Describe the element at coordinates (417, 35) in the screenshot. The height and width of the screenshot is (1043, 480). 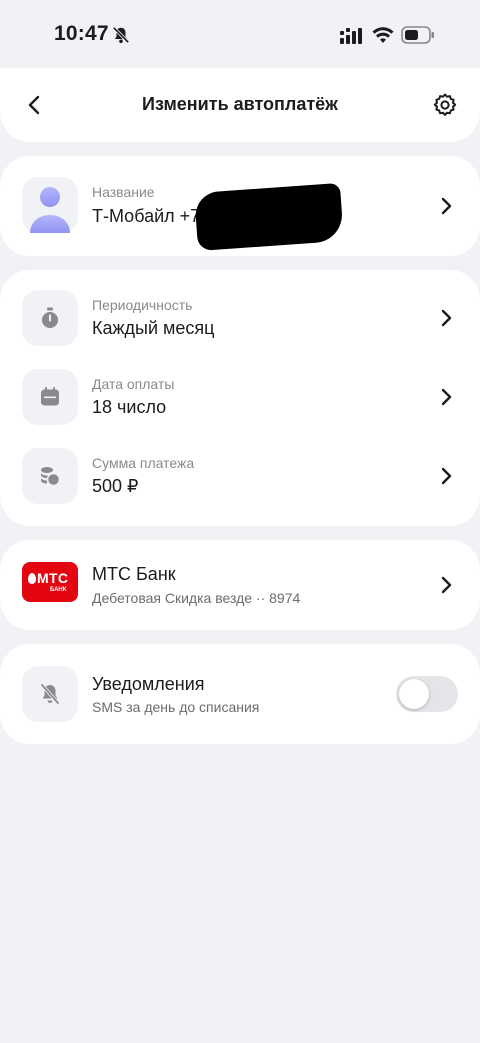
I see `battery-icon` at that location.